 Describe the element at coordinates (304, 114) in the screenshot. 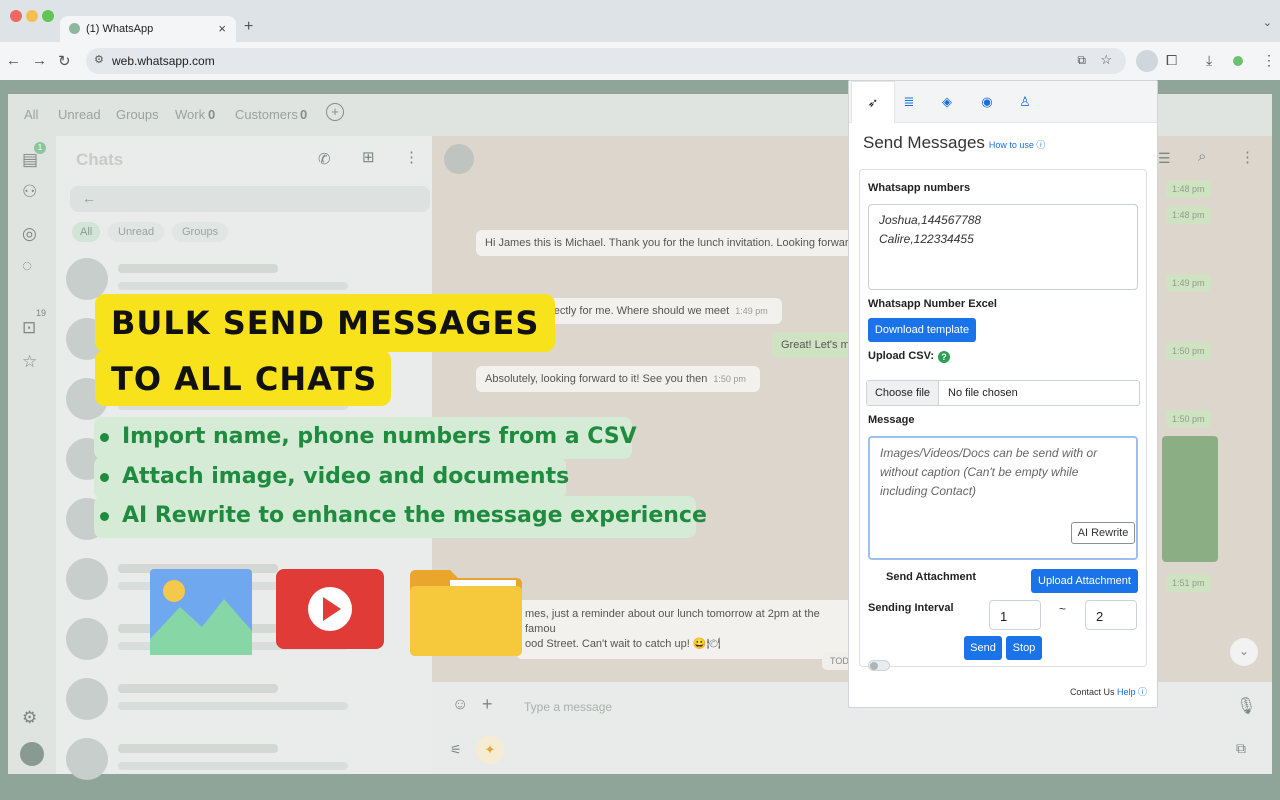

I see `filter-customers-count: 0` at that location.